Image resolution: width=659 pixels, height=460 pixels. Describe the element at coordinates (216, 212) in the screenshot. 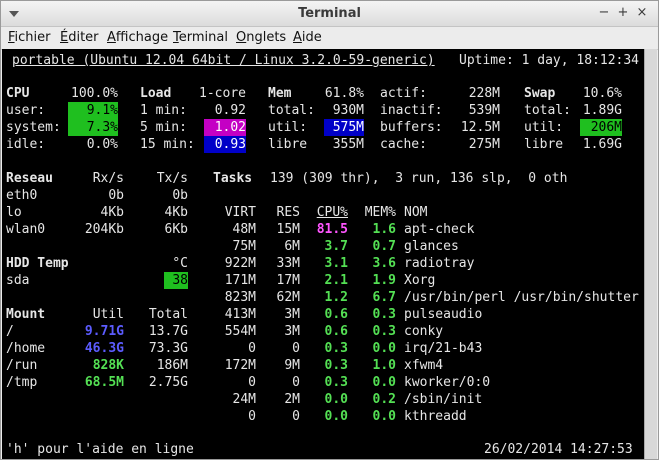

I see `network-row: lo 4Kb 4Kb VIRT RES CPU% MEM% NOM` at that location.